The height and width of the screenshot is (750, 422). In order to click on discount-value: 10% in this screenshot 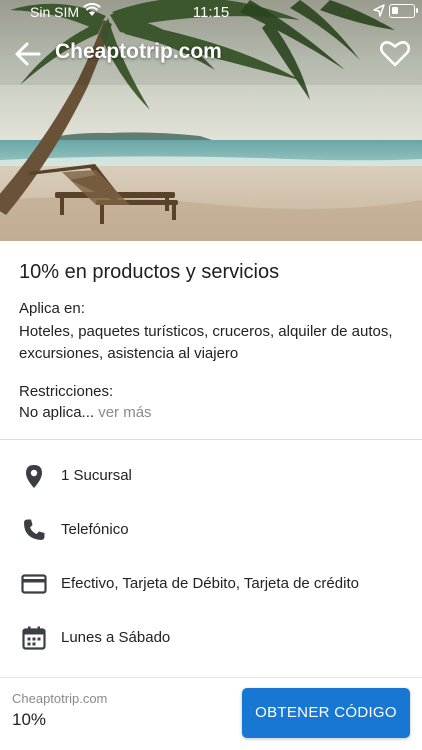, I will do `click(29, 719)`.